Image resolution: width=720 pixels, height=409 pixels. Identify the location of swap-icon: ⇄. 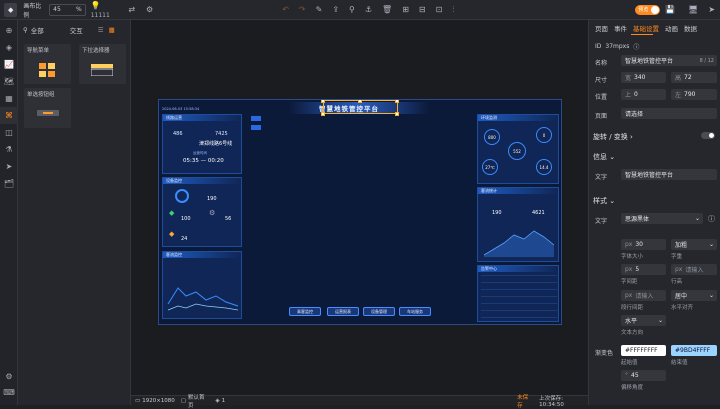
(131, 9).